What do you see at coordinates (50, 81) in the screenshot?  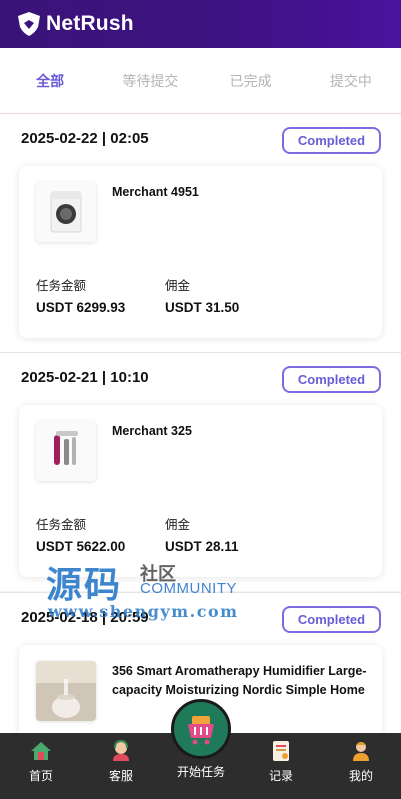 I see `tab-all: 全部` at bounding box center [50, 81].